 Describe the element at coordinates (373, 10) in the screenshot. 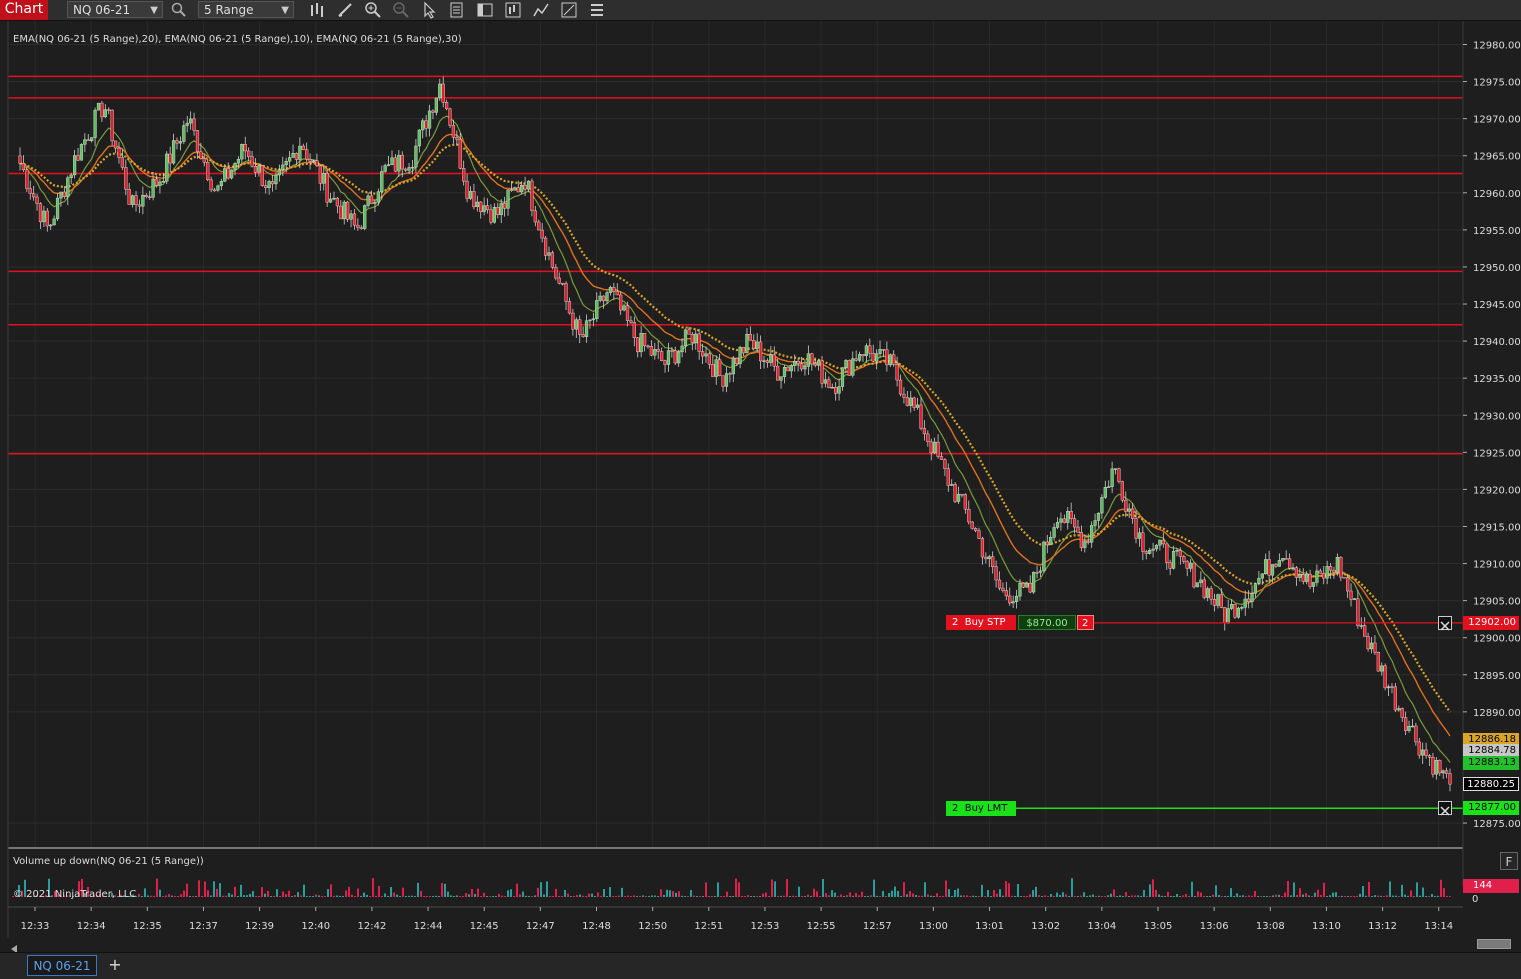

I see `zoom-in-icon` at that location.